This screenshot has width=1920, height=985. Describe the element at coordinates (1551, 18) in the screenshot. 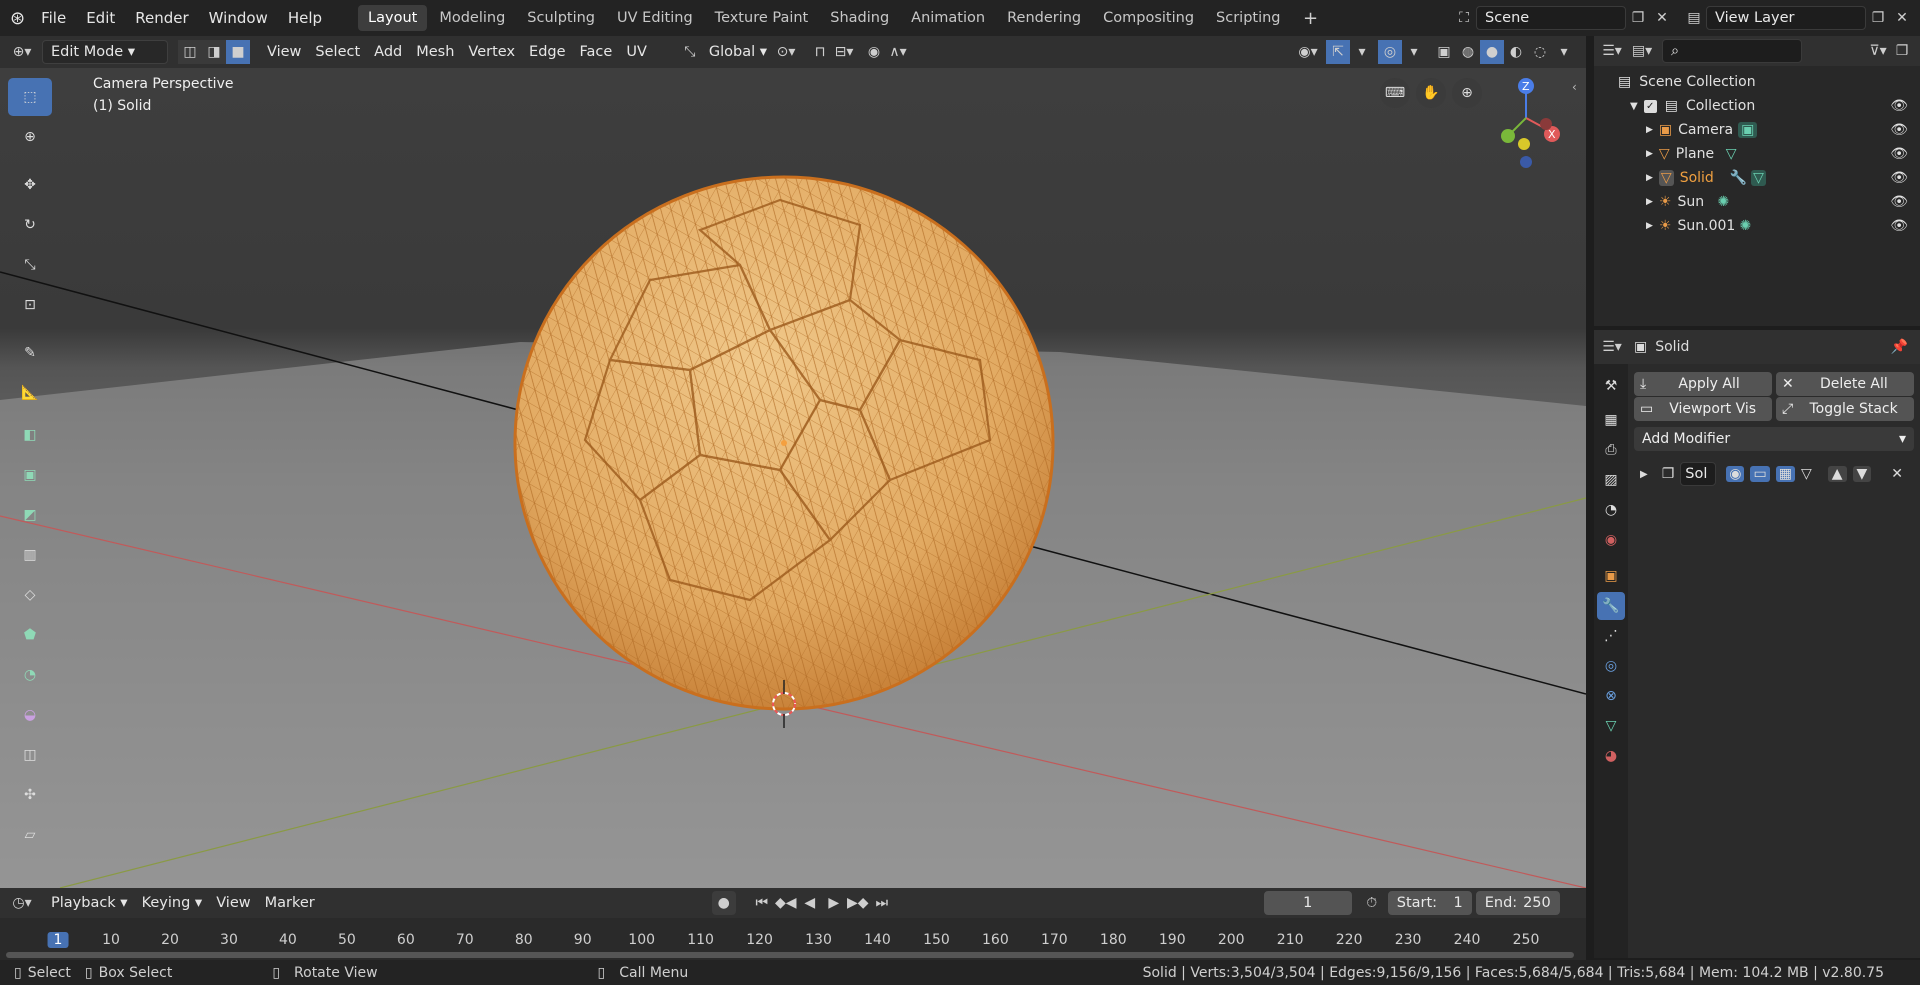

I see `scene-field: Scene` at that location.